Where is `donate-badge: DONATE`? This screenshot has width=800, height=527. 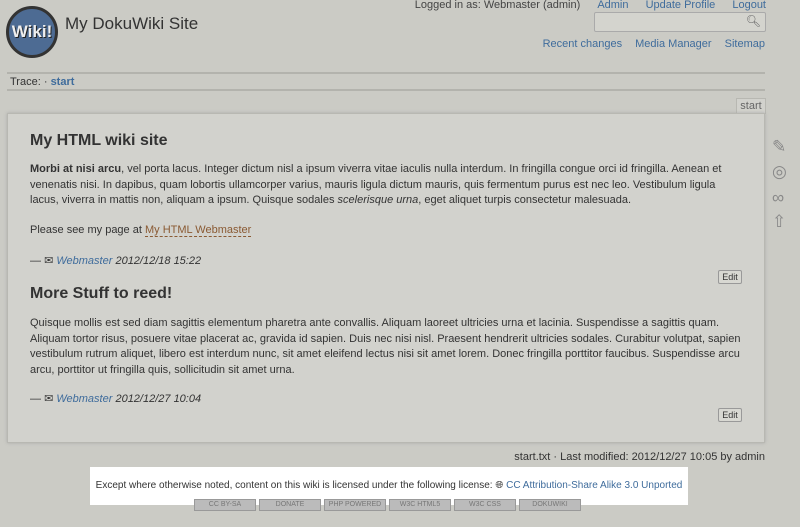 donate-badge: DONATE is located at coordinates (290, 505).